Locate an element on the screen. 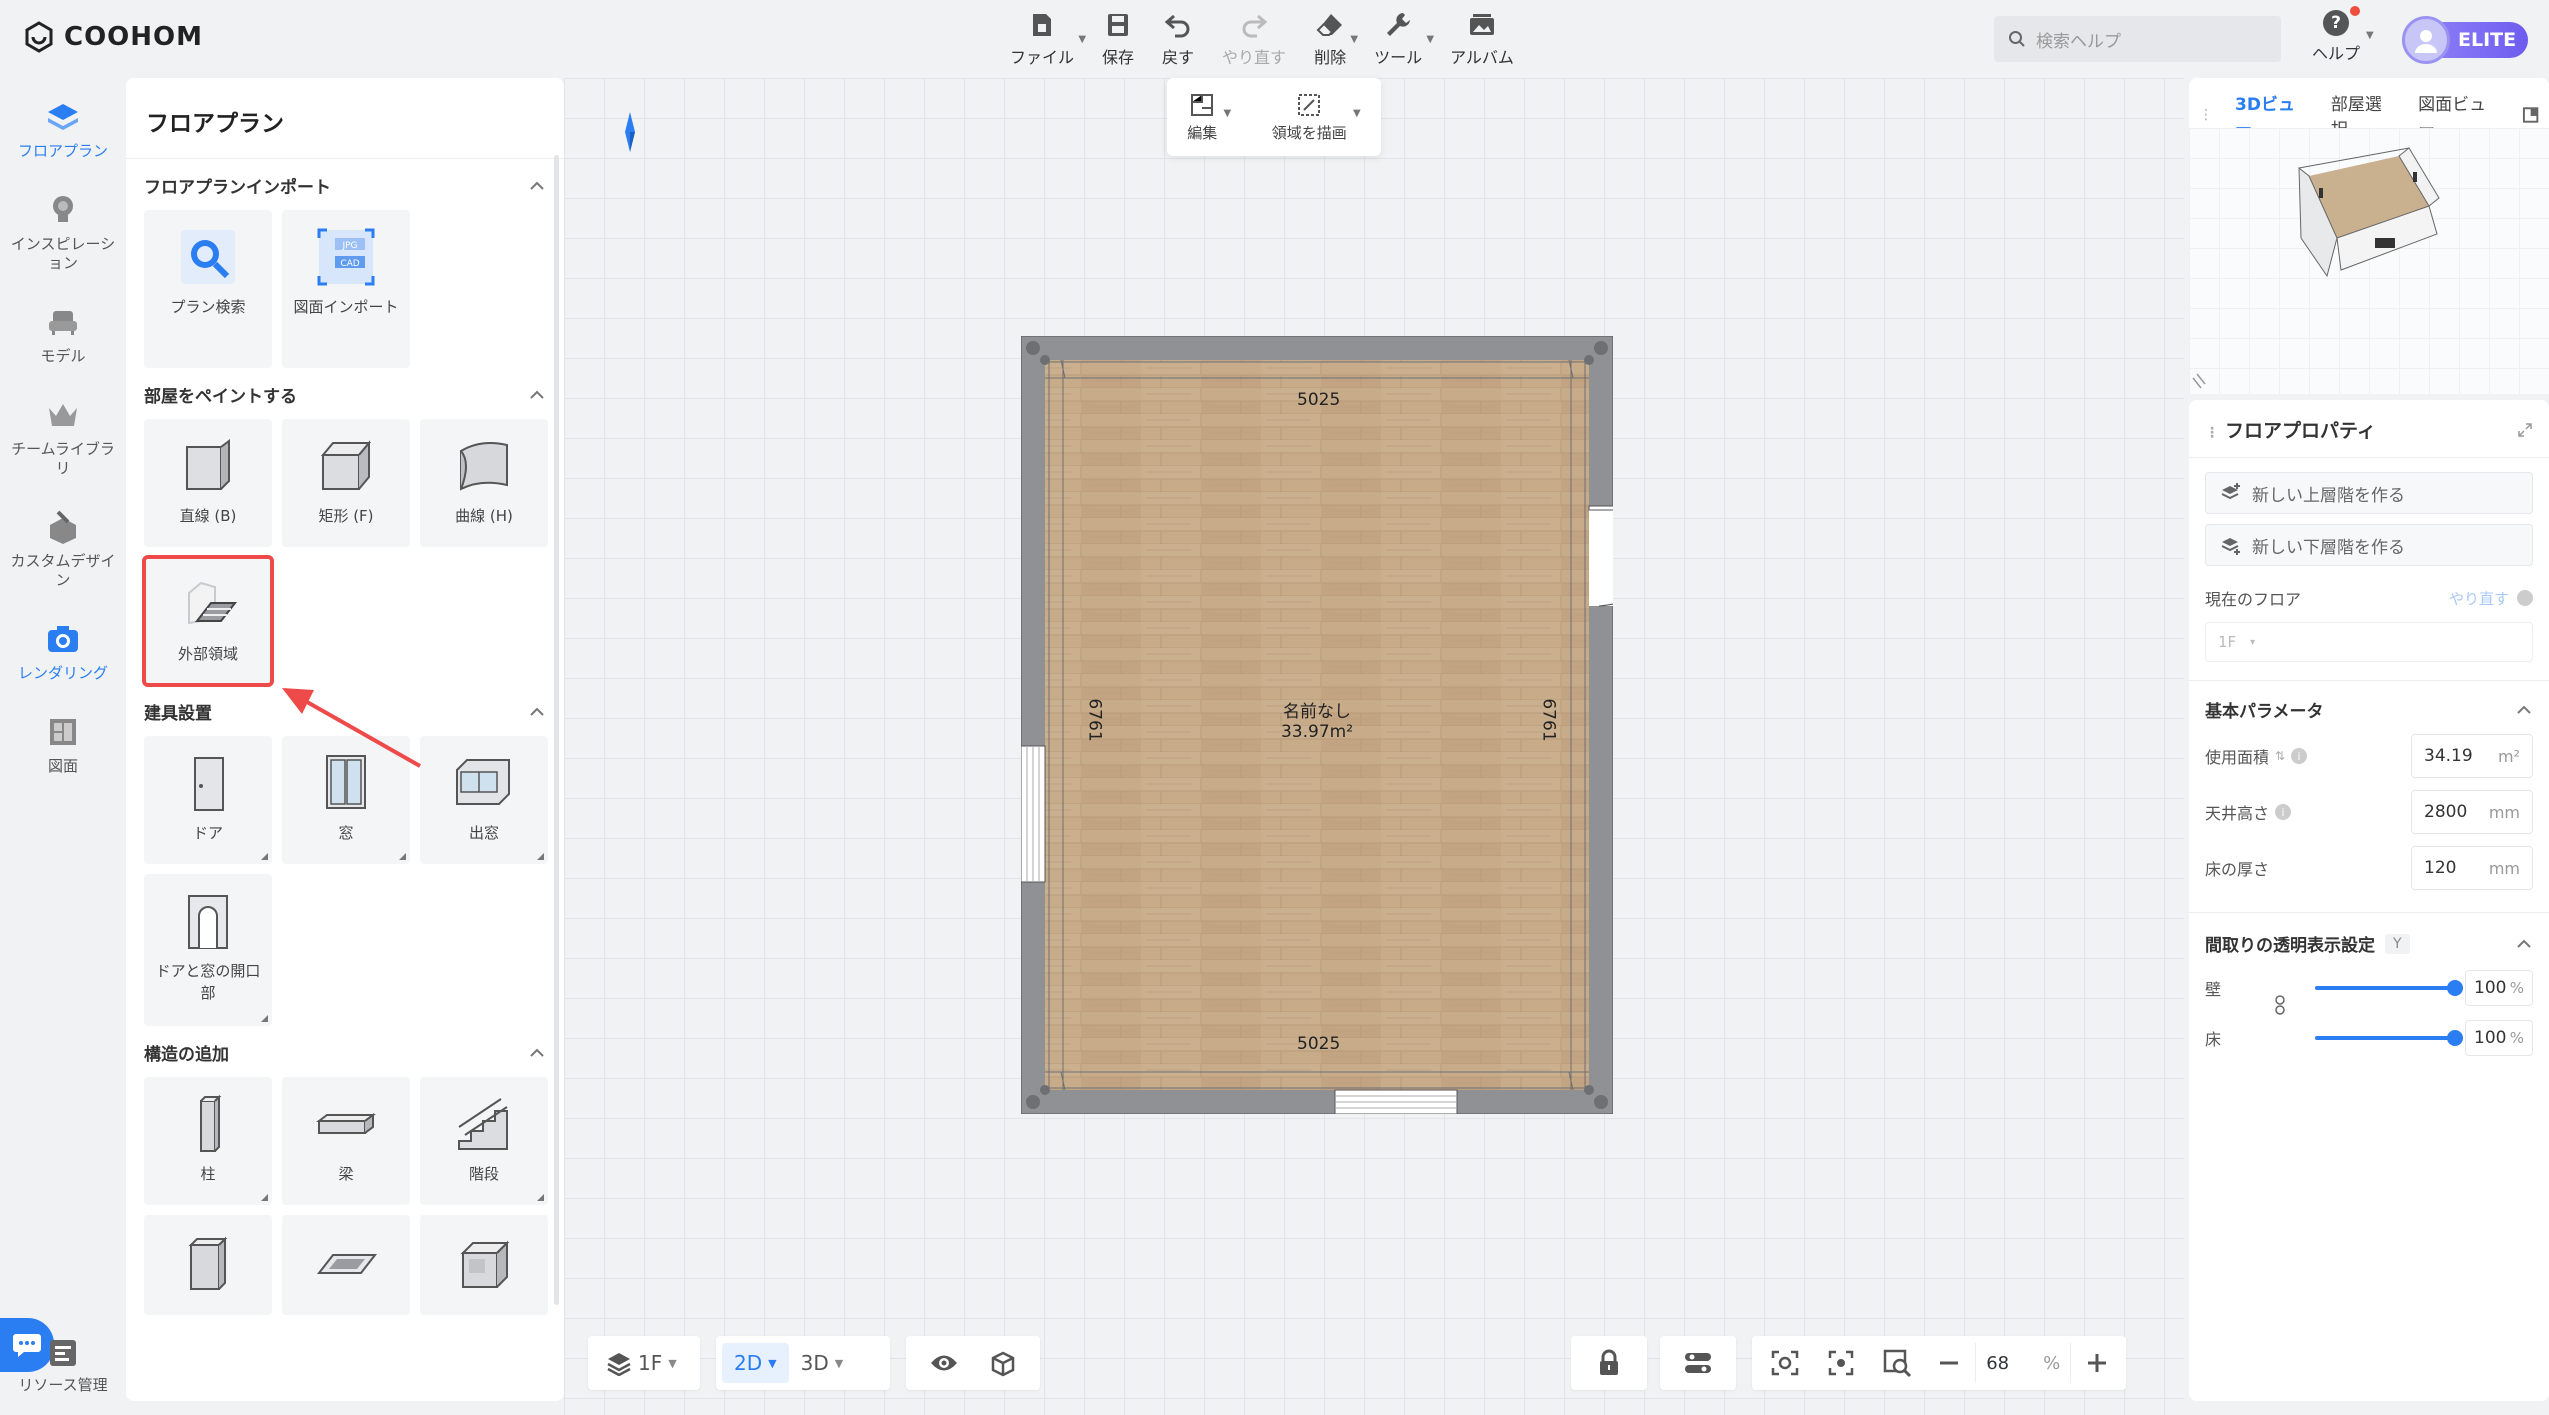  dim-top-label: 5025 is located at coordinates (1319, 400).